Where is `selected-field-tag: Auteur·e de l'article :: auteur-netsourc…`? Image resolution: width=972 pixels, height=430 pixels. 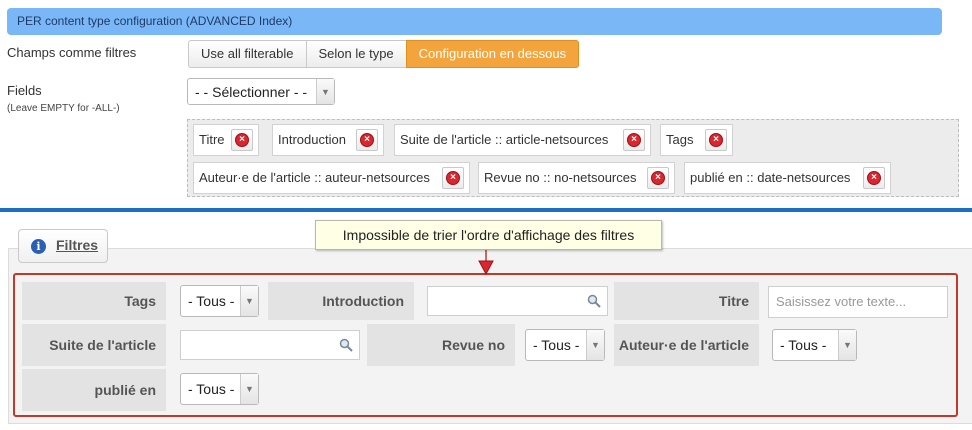 selected-field-tag: Auteur·e de l'article :: auteur-netsourc… is located at coordinates (331, 178).